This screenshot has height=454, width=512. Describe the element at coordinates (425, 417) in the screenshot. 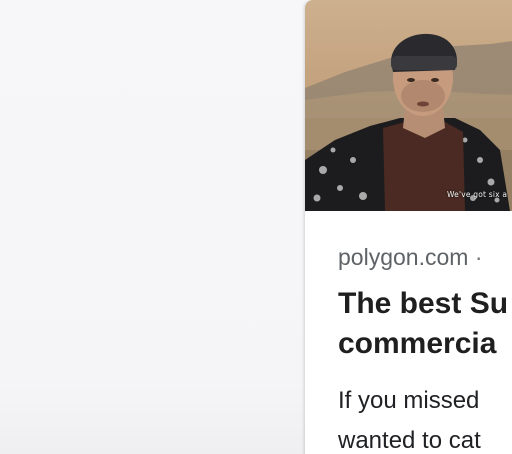

I see `article-snippet: If you missed wanted to cat` at that location.